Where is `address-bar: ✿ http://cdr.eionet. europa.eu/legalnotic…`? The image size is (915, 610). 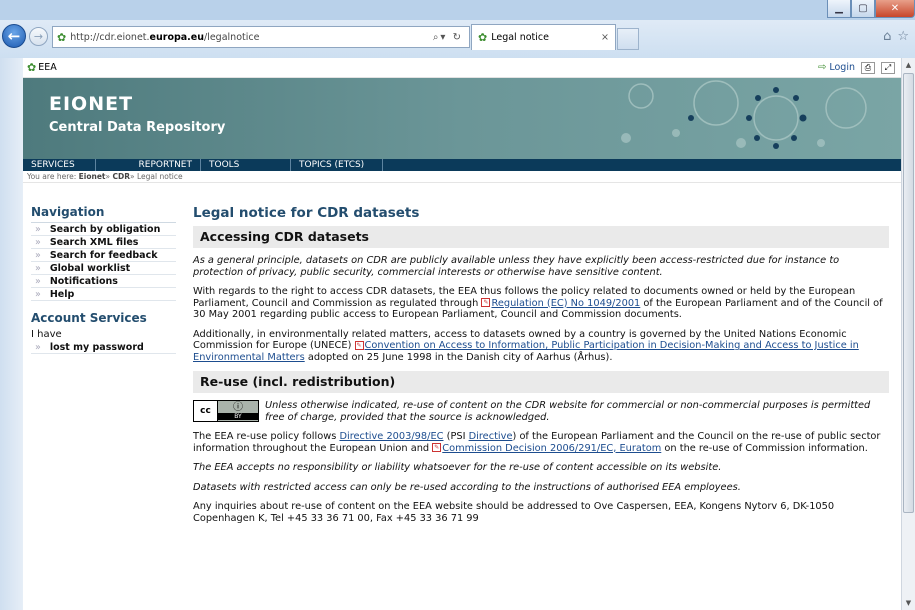
address-bar: ✿ http://cdr.eionet. europa.eu/legalnotic… is located at coordinates (261, 37).